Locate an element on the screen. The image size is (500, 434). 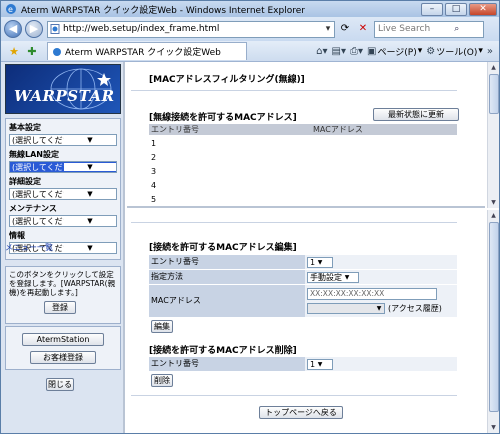
back-to-top-button: トップページへ戻る is located at coordinates (301, 412).